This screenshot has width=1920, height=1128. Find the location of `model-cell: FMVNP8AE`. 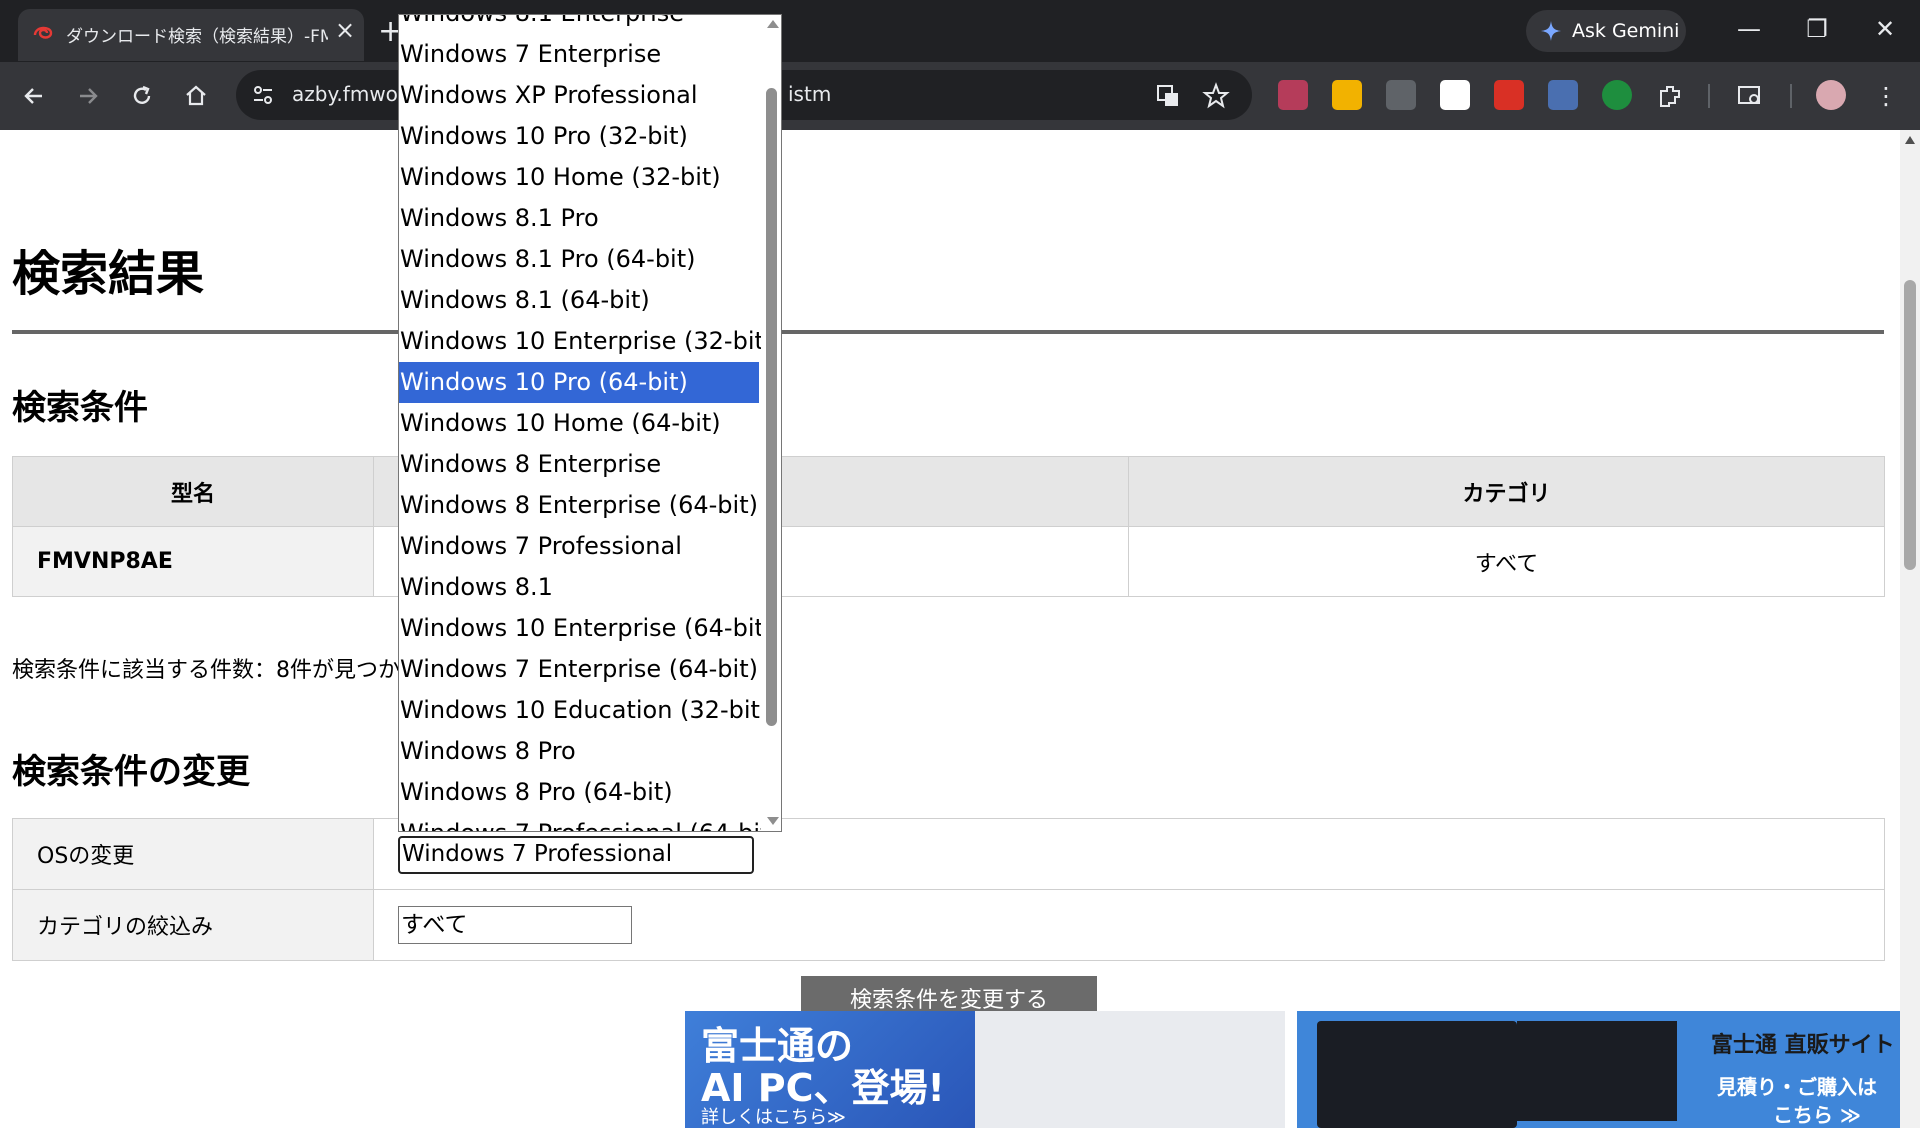

model-cell: FMVNP8AE is located at coordinates (193, 561).